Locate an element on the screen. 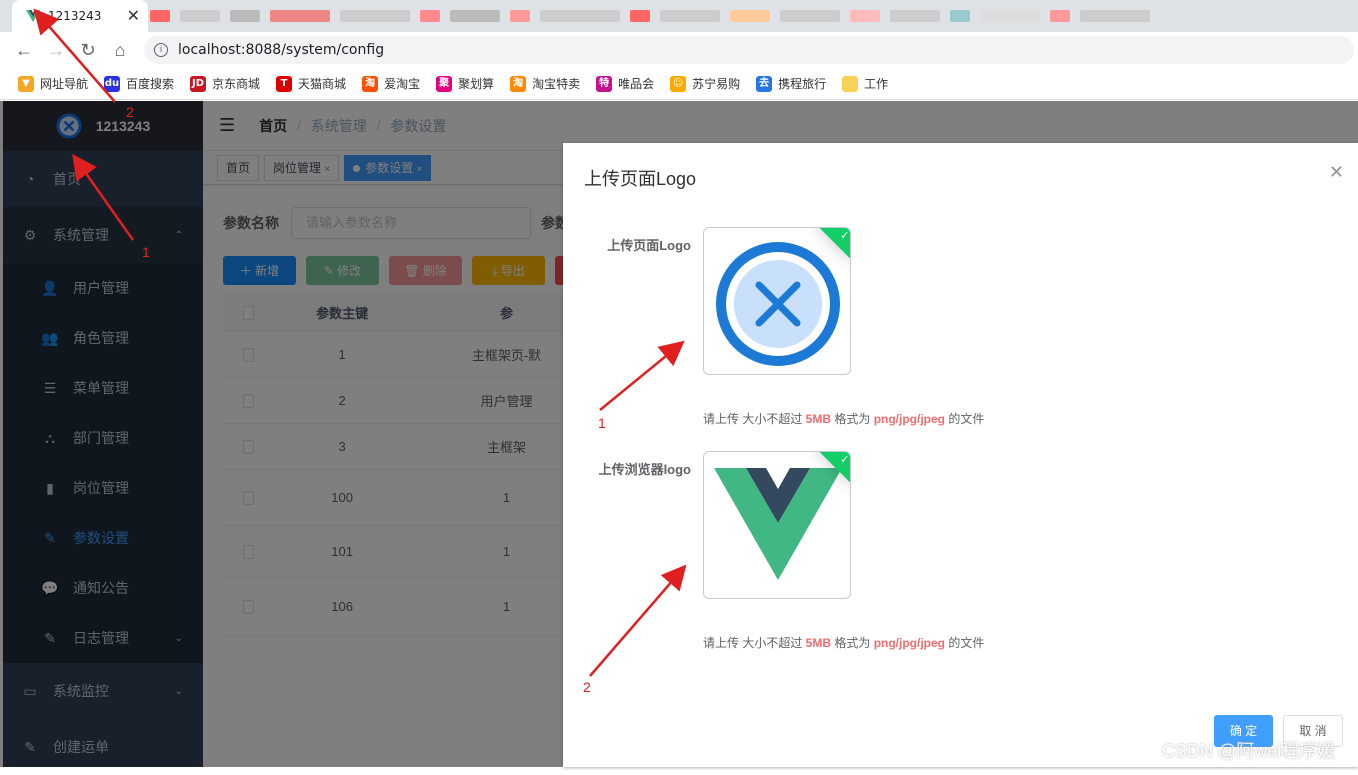 This screenshot has height=775, width=1358. bookmark-label: 聚划算 is located at coordinates (476, 84).